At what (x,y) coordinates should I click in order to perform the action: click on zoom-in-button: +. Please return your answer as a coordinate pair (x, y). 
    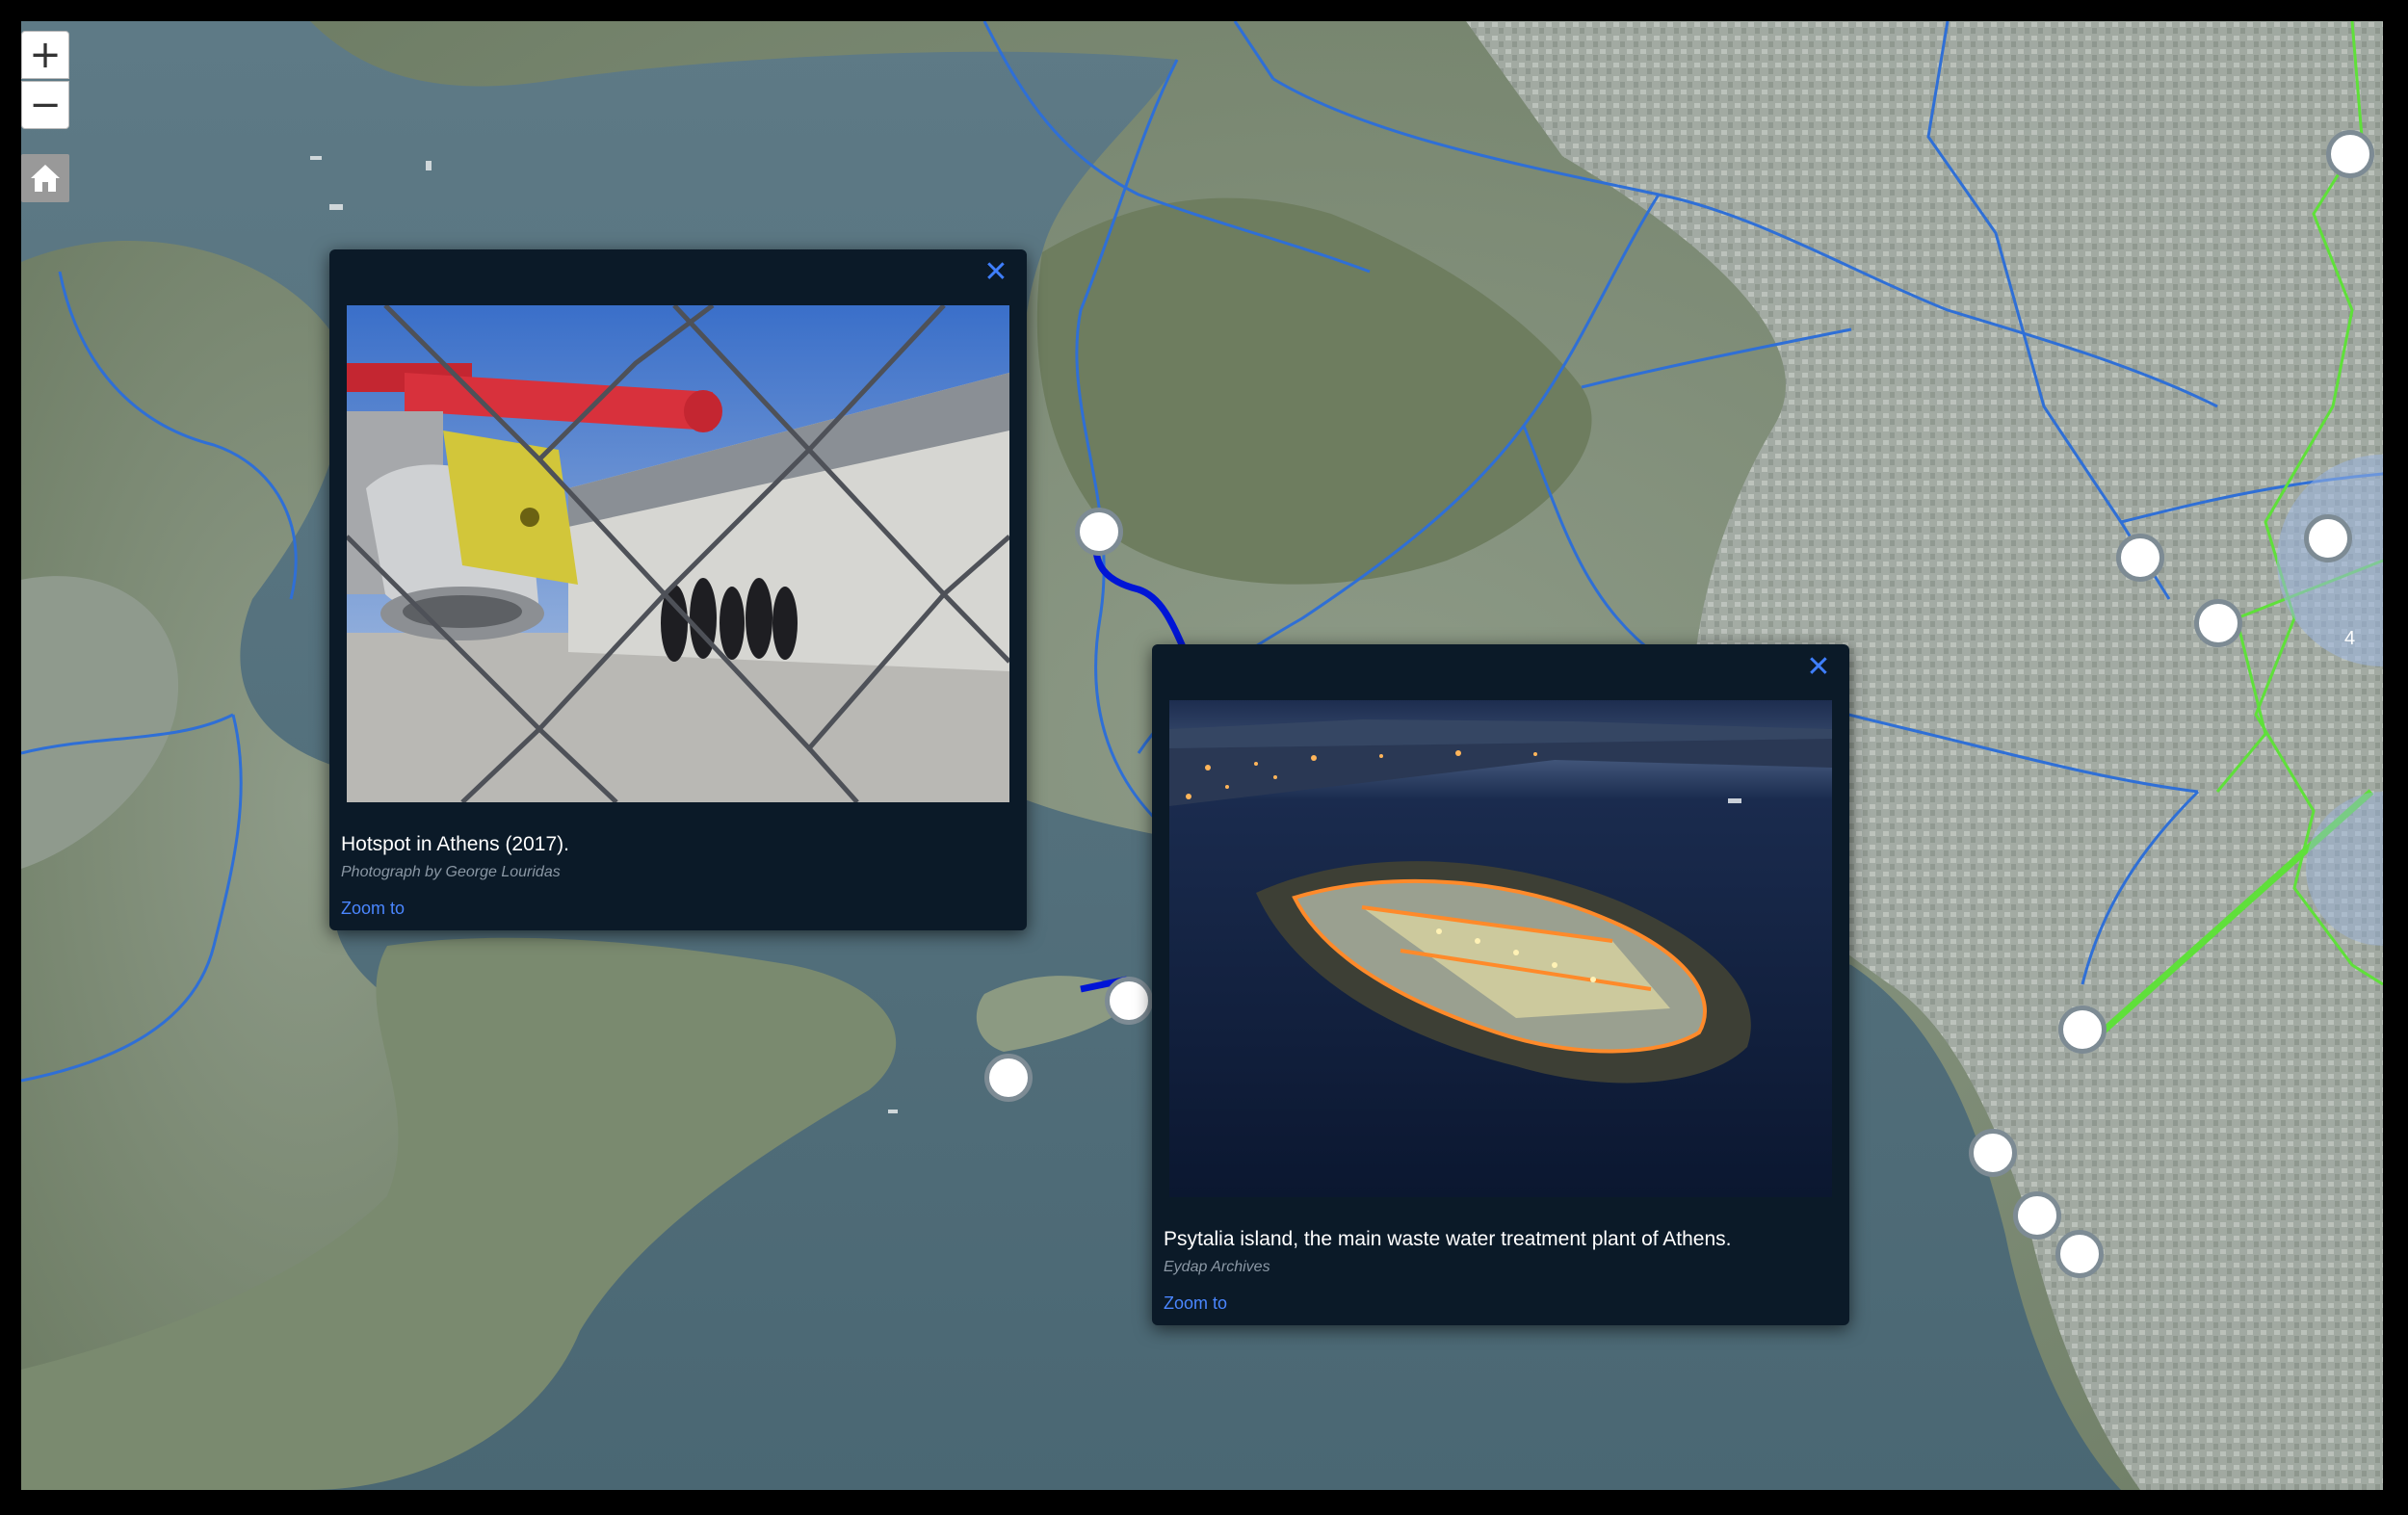
    Looking at the image, I should click on (45, 55).